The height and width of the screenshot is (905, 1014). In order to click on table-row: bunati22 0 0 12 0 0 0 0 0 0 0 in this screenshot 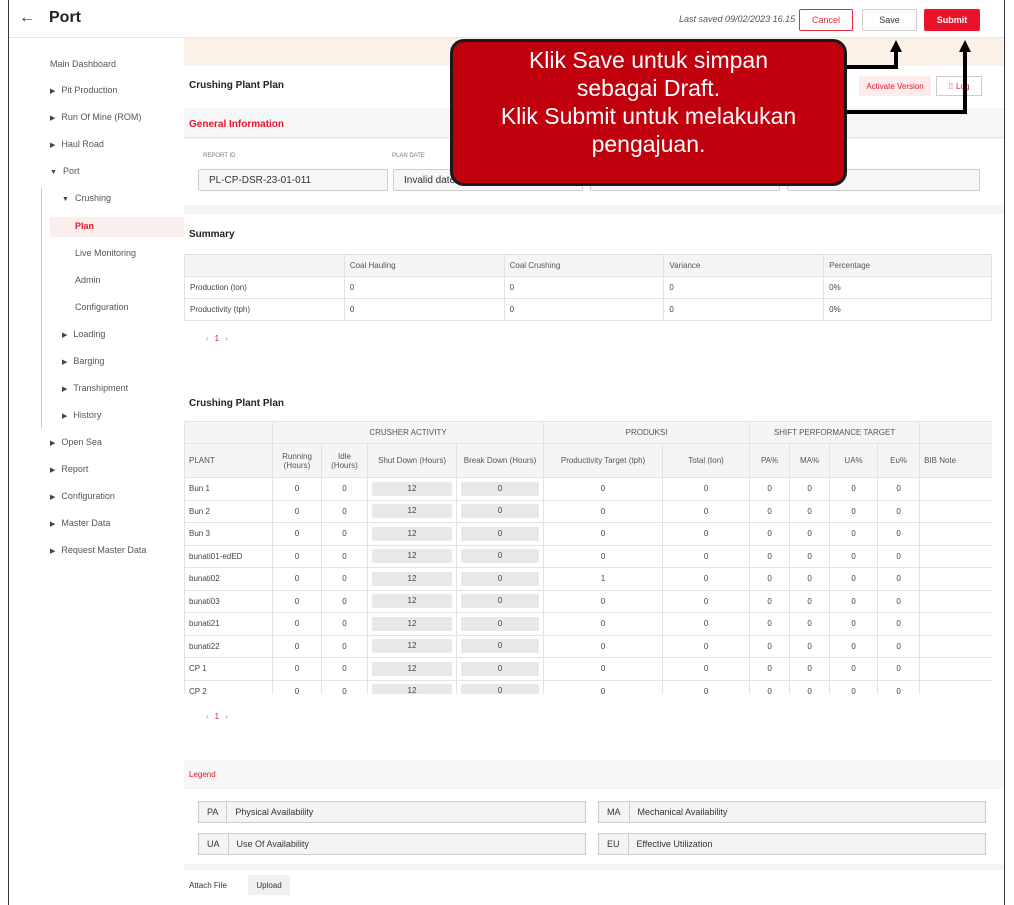, I will do `click(588, 646)`.